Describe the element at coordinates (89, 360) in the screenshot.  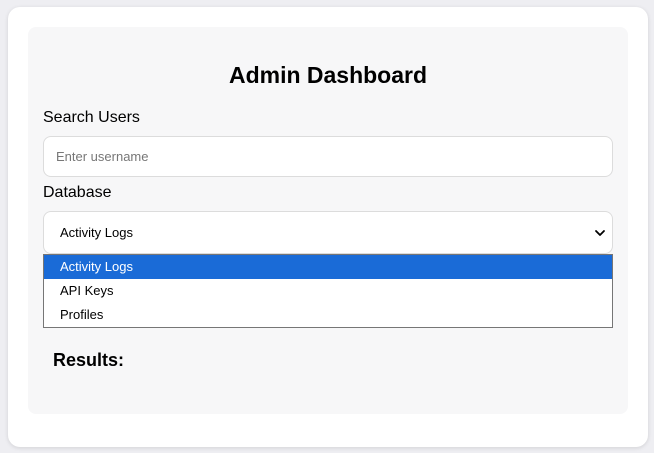
I see `results-heading: Results:` at that location.